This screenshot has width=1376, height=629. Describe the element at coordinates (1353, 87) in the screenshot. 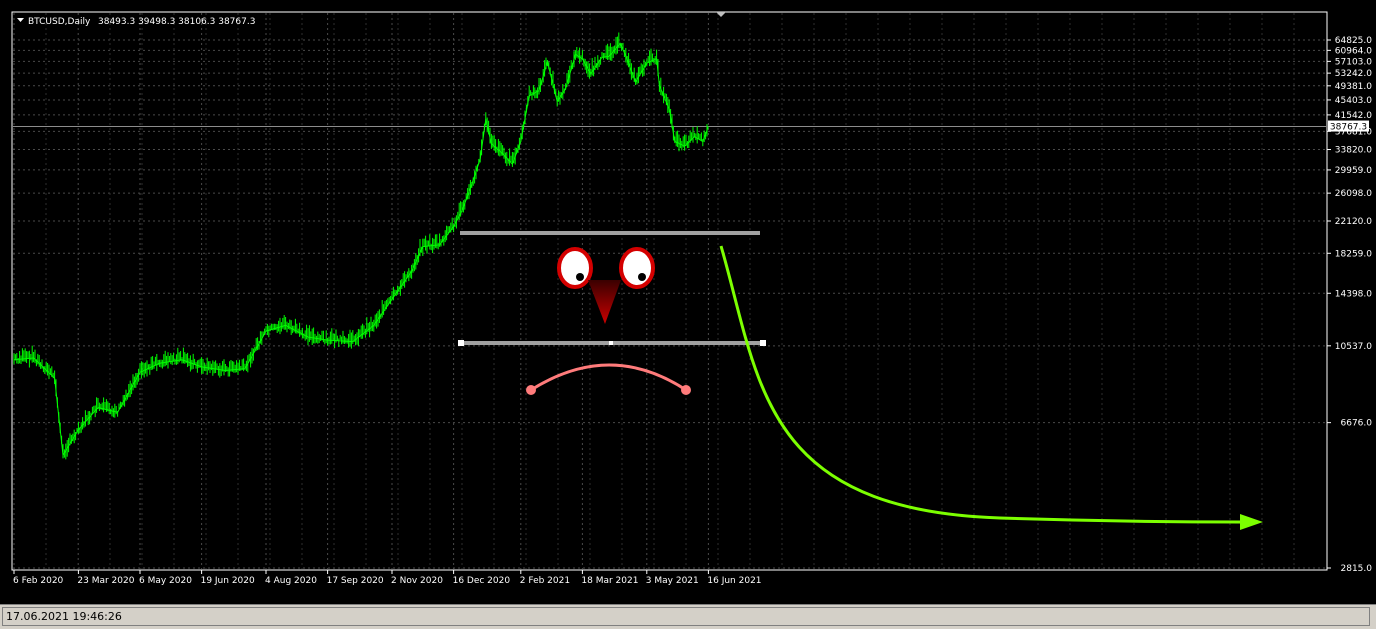

I see `y-tick-label: 49381.0` at that location.